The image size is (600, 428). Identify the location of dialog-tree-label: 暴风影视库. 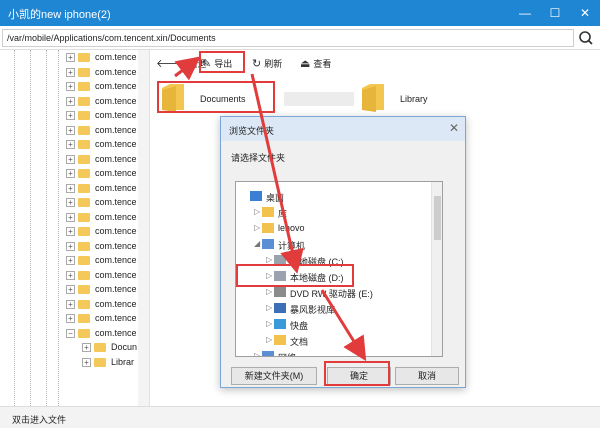
(313, 310).